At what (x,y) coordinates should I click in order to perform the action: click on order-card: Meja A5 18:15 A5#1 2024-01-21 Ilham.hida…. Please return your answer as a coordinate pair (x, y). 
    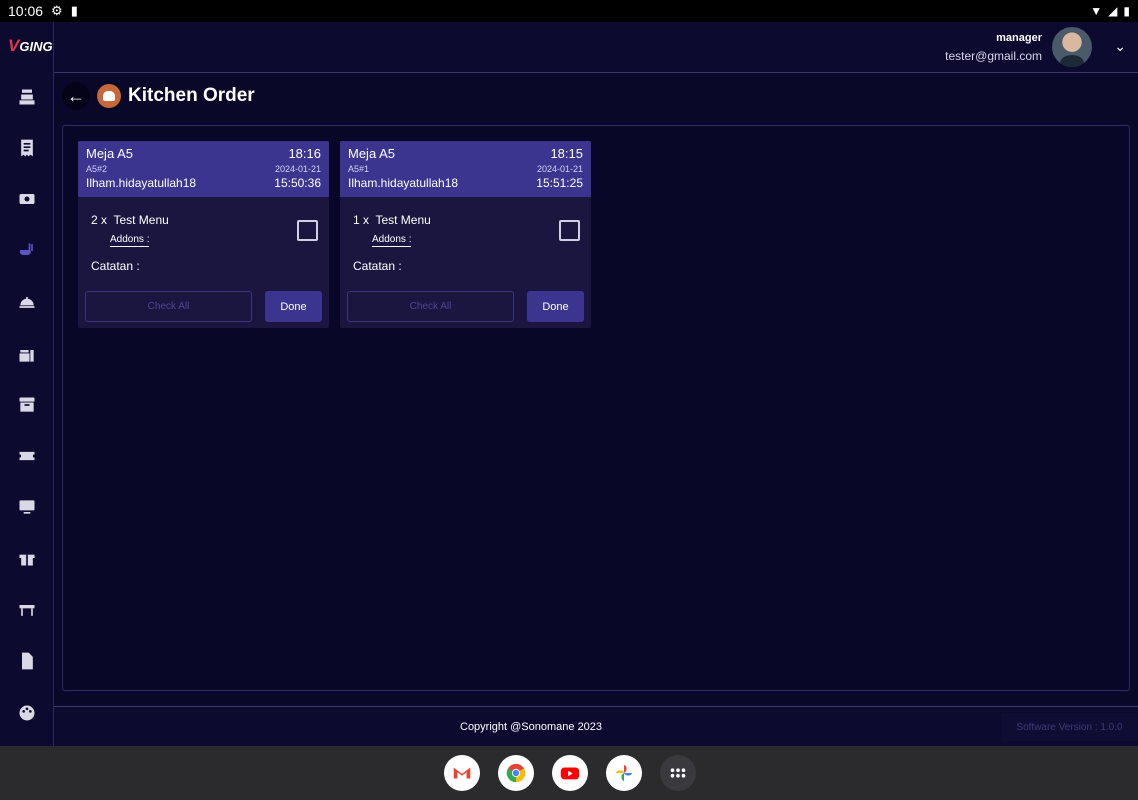
    Looking at the image, I should click on (465, 234).